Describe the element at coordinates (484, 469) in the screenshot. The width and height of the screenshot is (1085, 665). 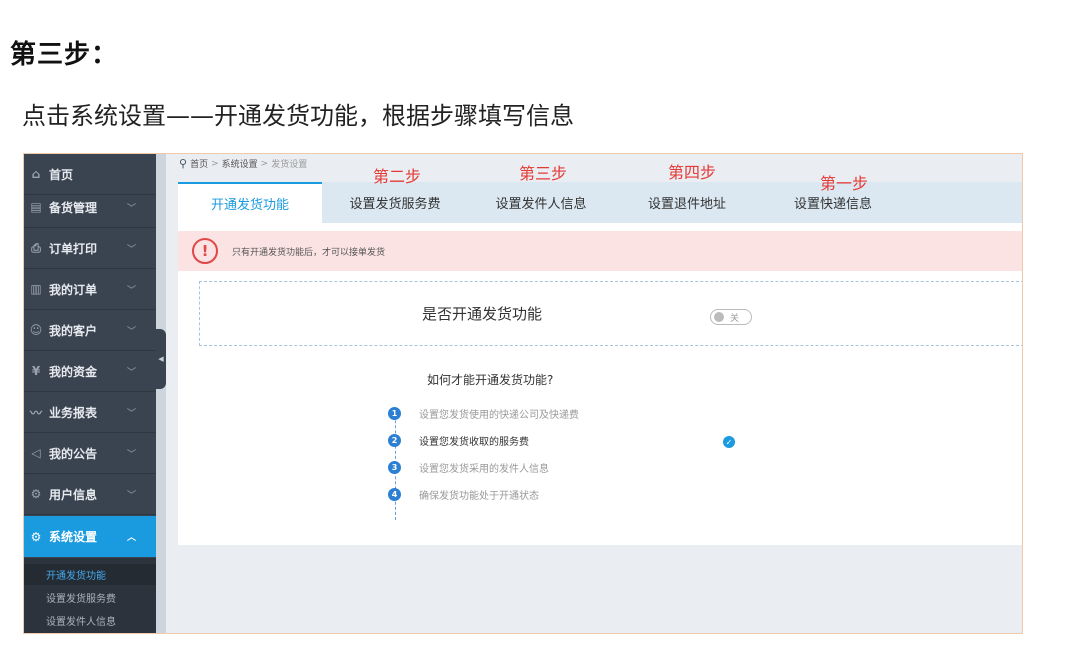
I see `step-text: 设置您发货采用的发件人信息` at that location.